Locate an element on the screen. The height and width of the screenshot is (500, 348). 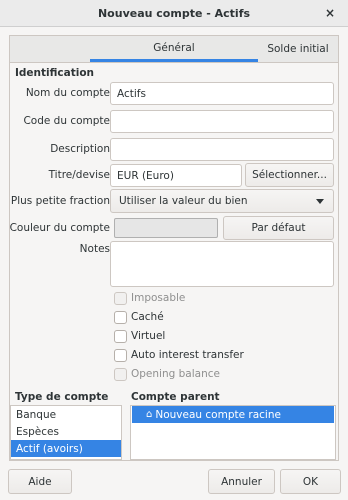
checkbox-label: Opening balance is located at coordinates (175, 374).